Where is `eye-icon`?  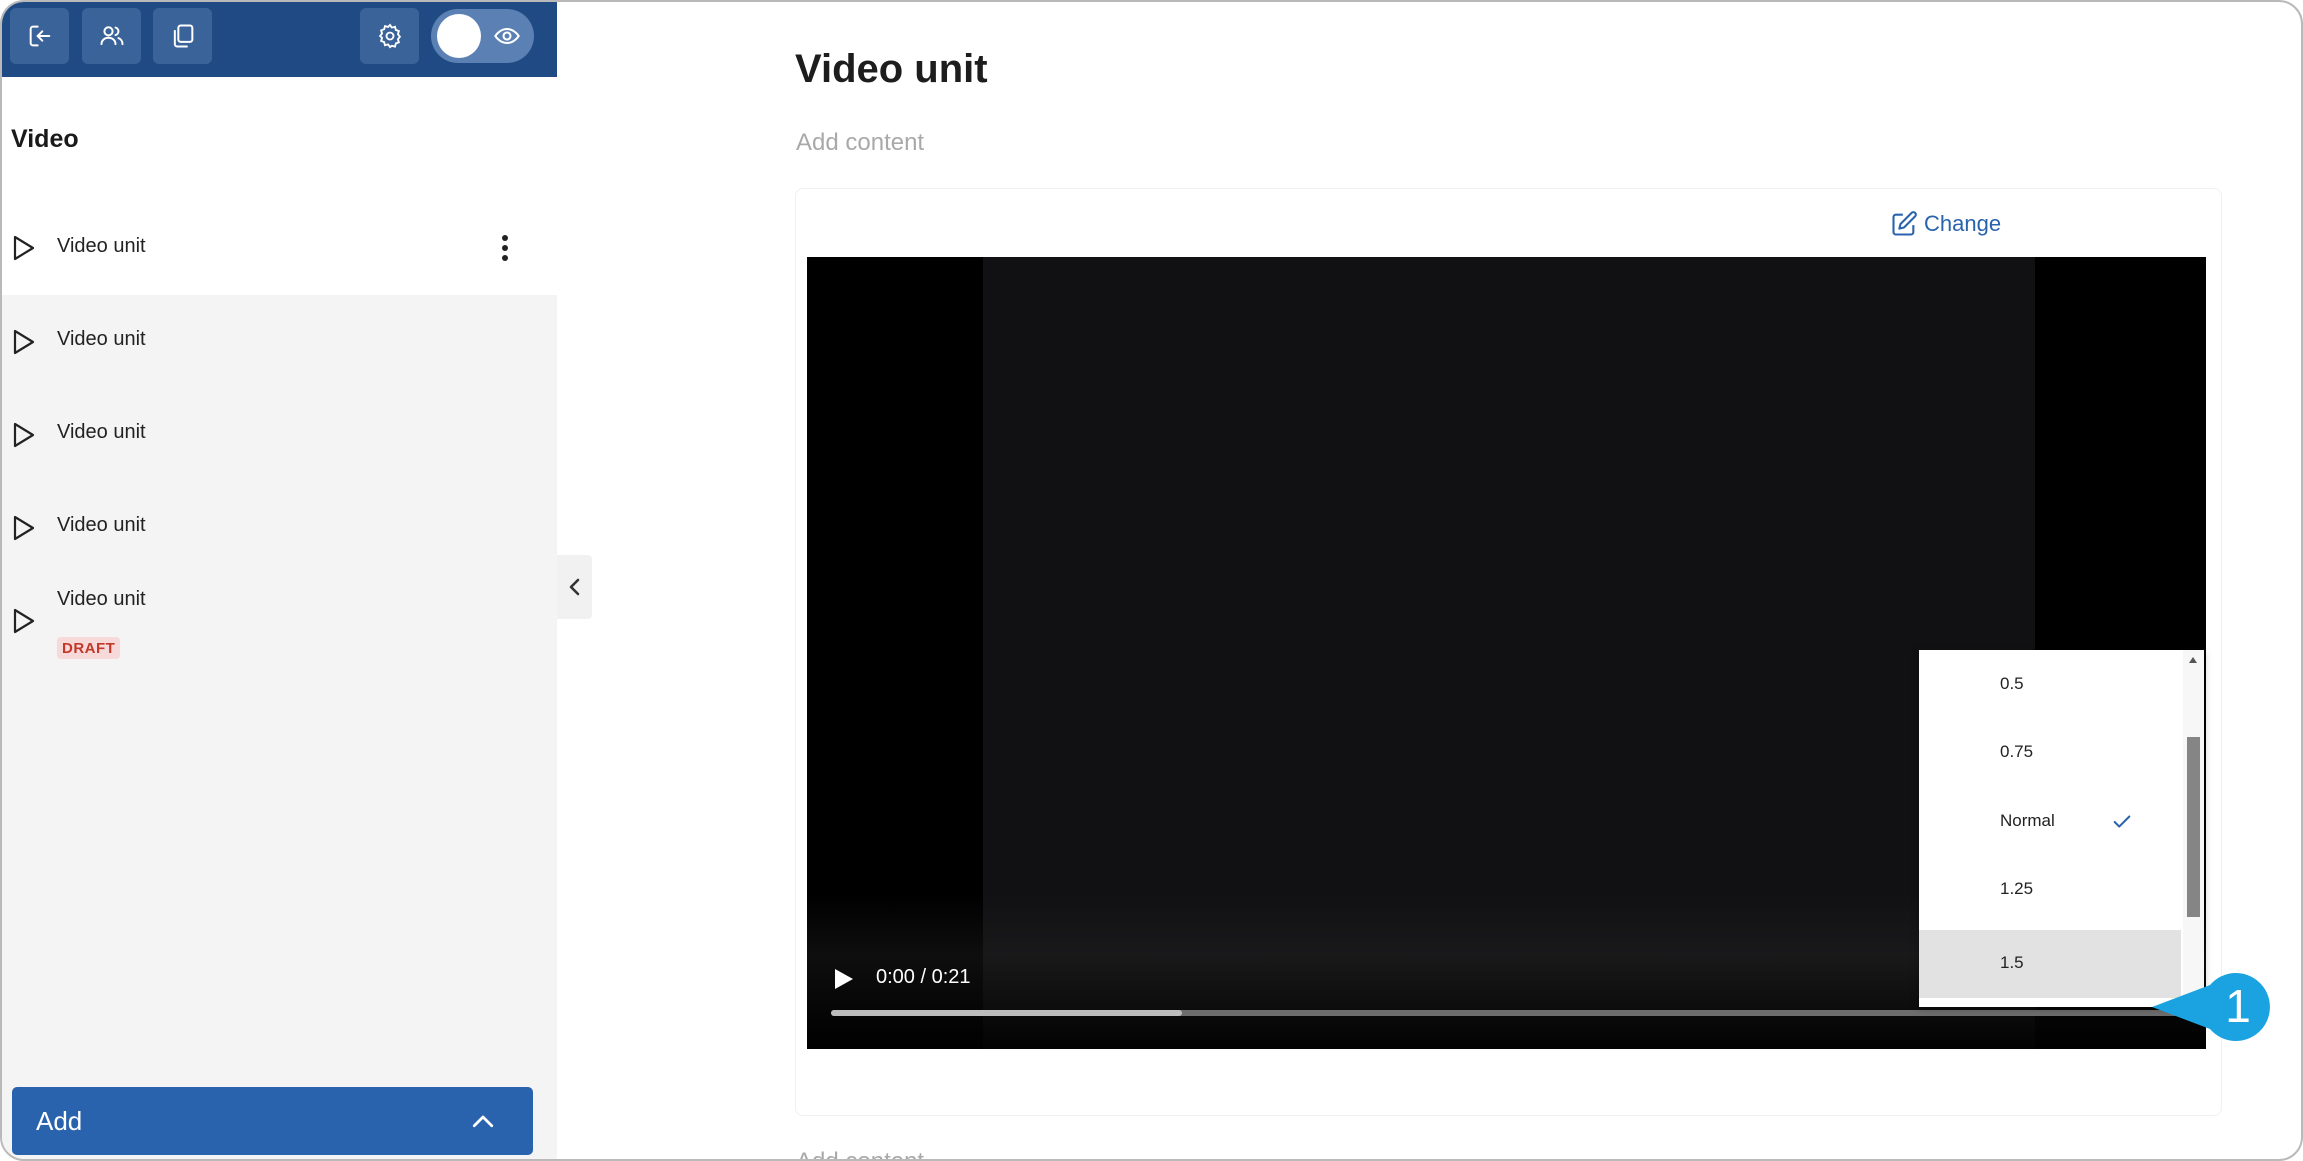
eye-icon is located at coordinates (507, 36).